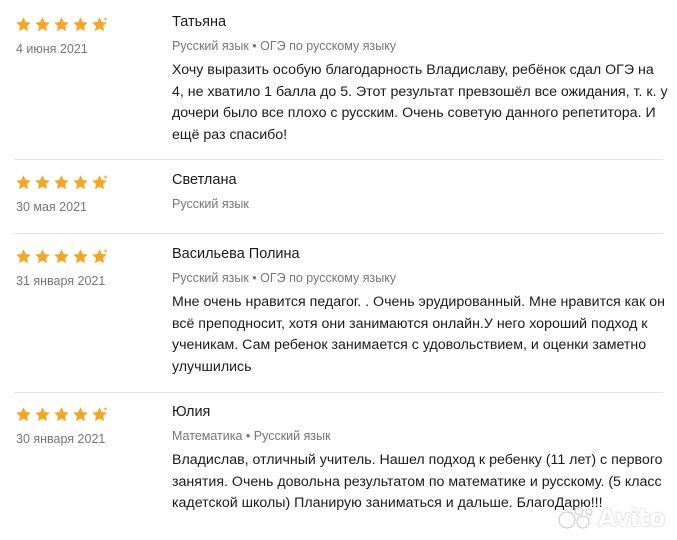  Describe the element at coordinates (204, 180) in the screenshot. I see `review-author: Светлана` at that location.